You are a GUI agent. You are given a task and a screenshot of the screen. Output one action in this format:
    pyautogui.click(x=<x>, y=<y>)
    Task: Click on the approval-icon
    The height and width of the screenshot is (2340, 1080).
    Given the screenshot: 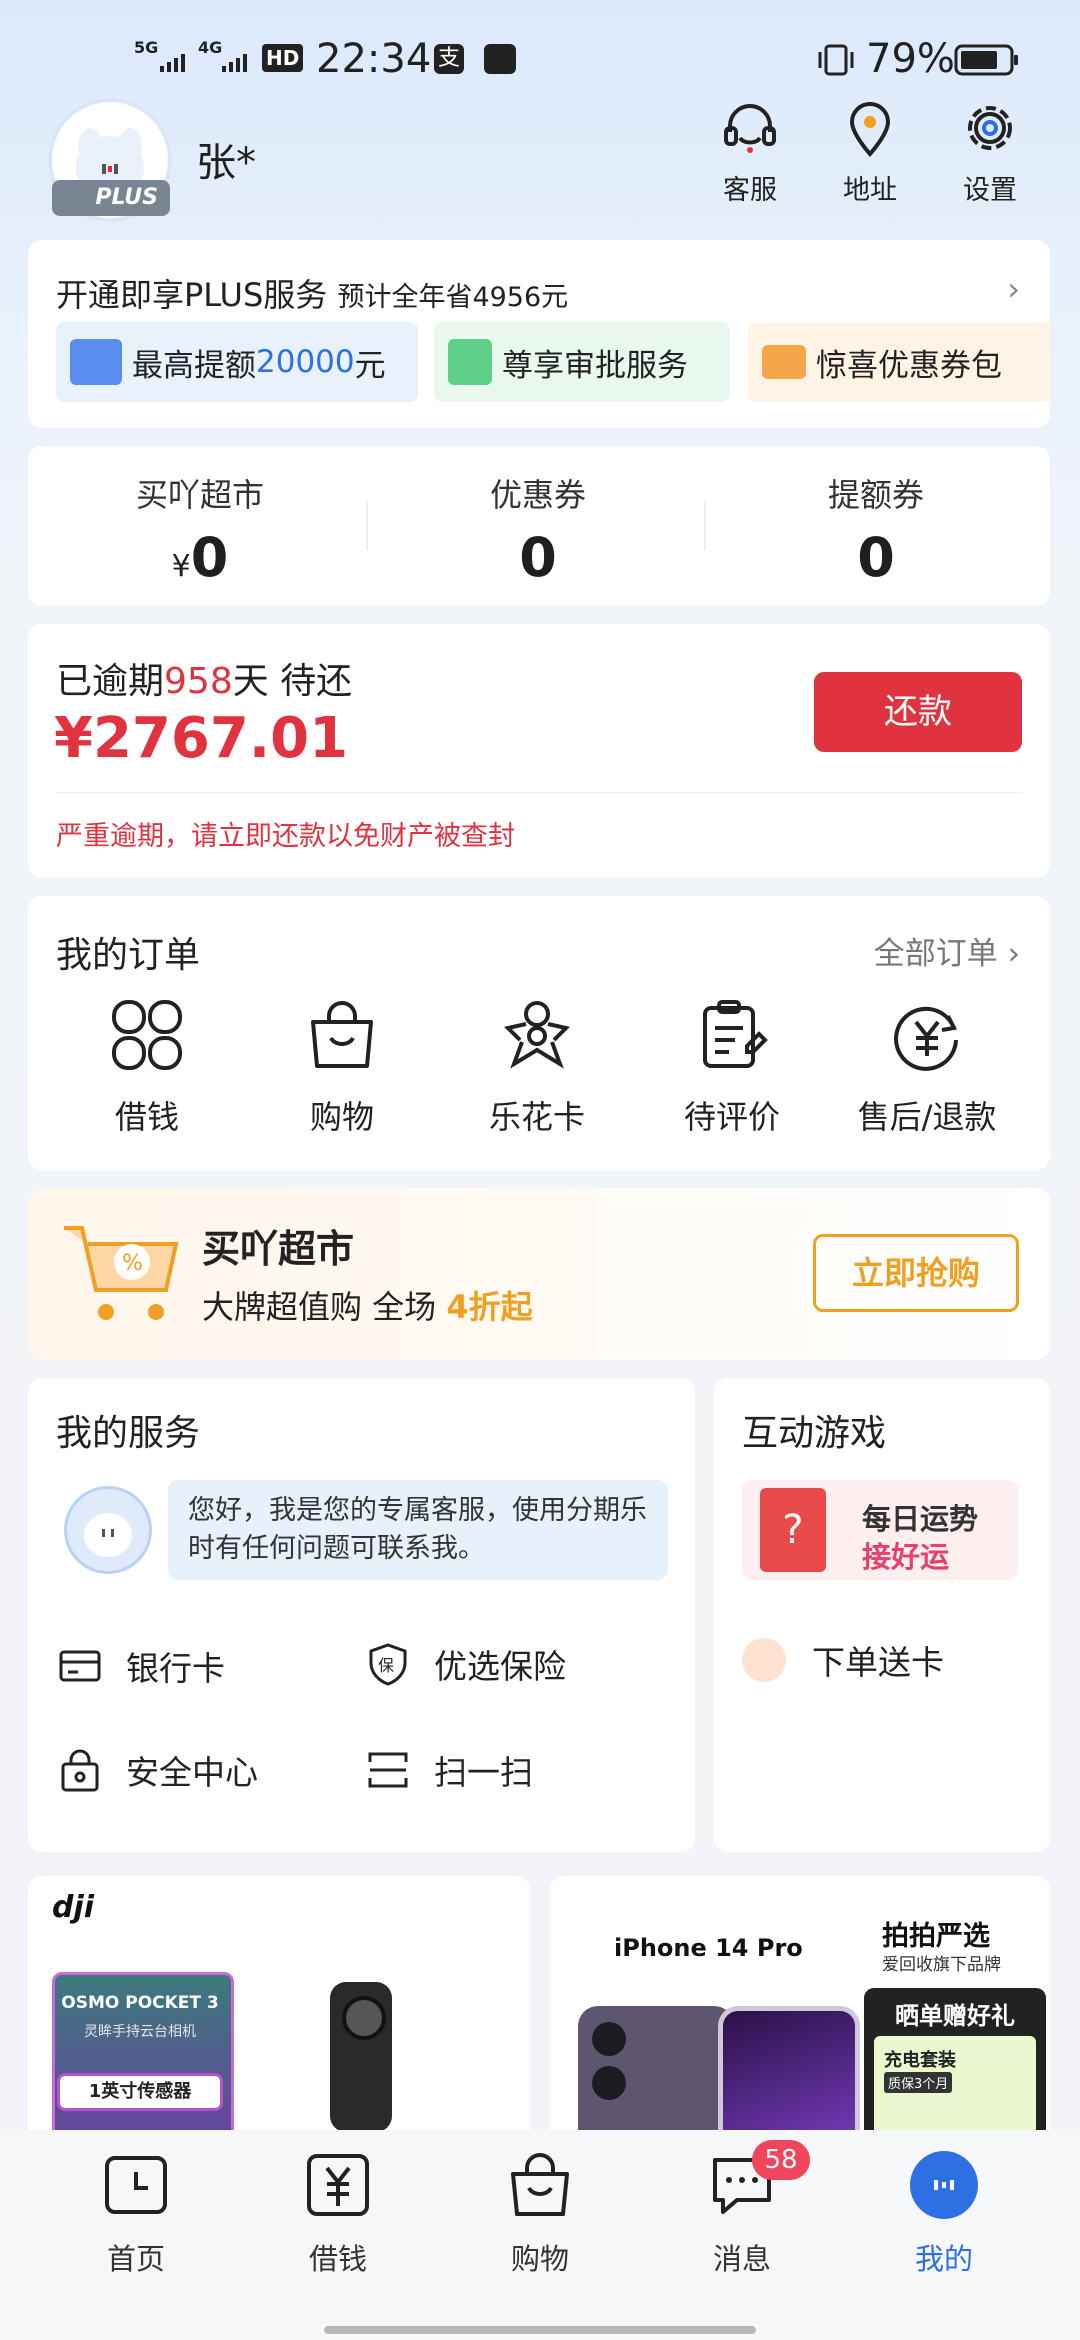 What is the action you would take?
    pyautogui.click(x=470, y=362)
    